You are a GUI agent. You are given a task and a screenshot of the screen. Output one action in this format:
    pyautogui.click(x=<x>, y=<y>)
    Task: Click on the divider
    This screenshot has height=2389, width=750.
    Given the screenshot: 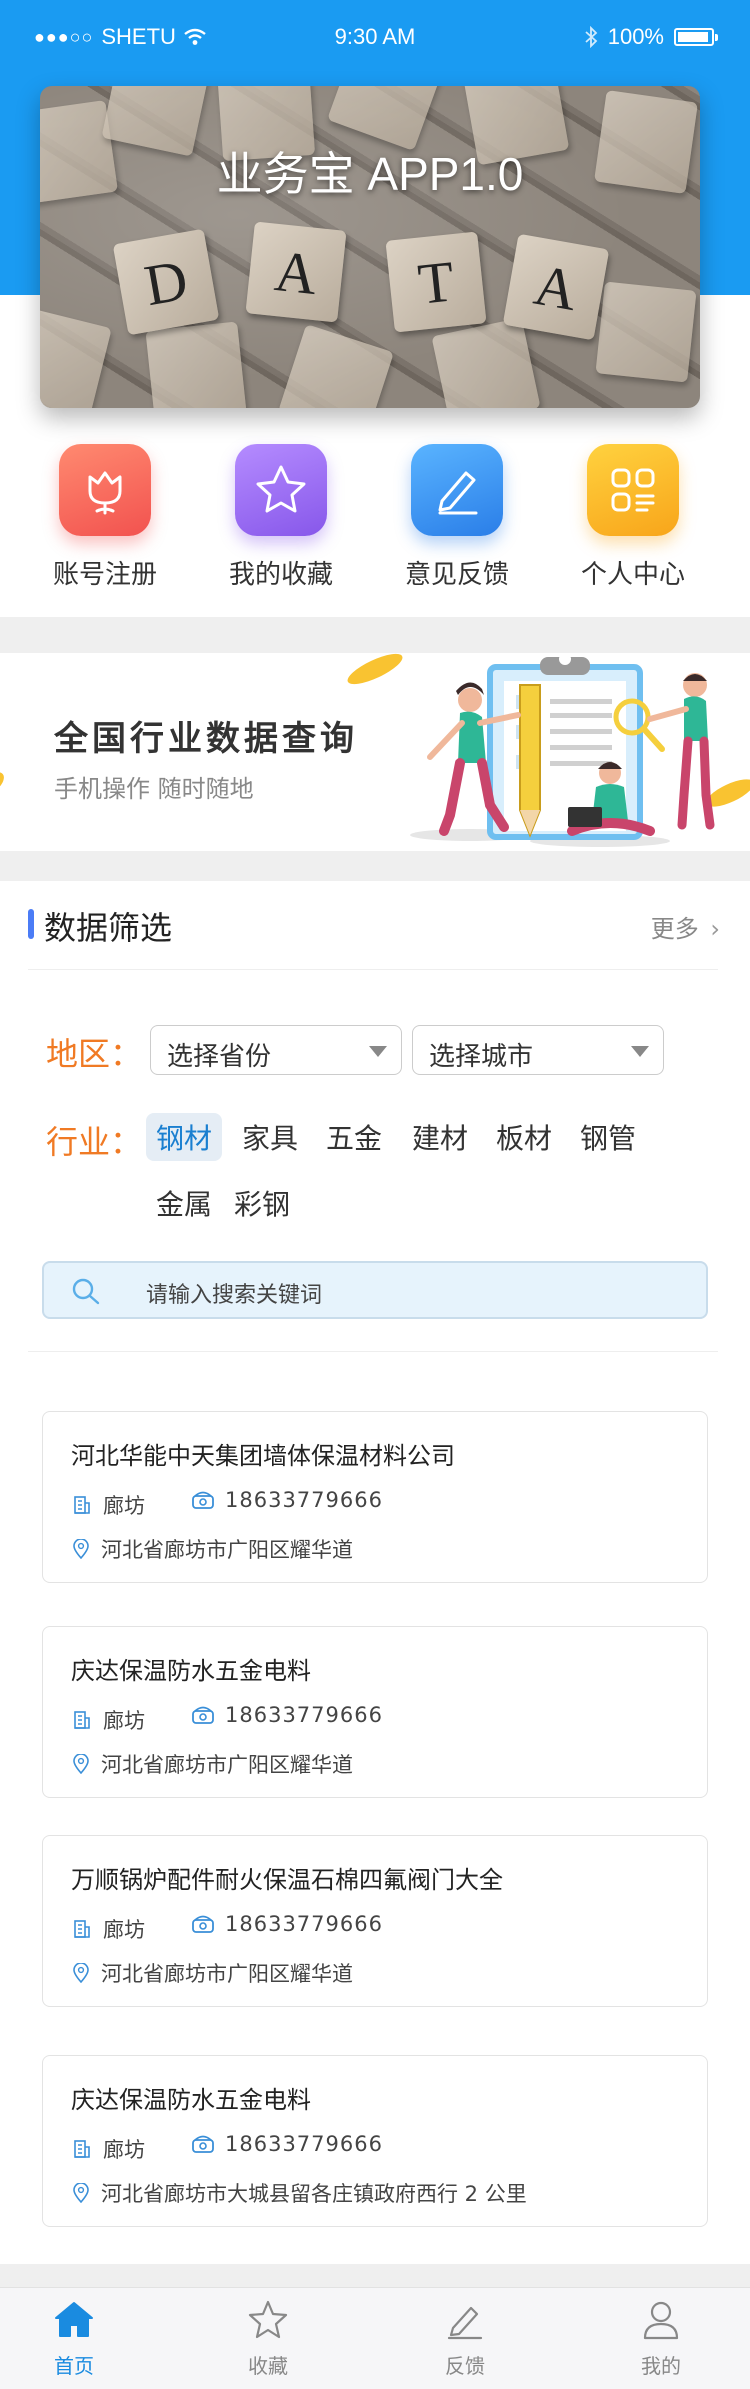 What is the action you would take?
    pyautogui.click(x=373, y=1351)
    